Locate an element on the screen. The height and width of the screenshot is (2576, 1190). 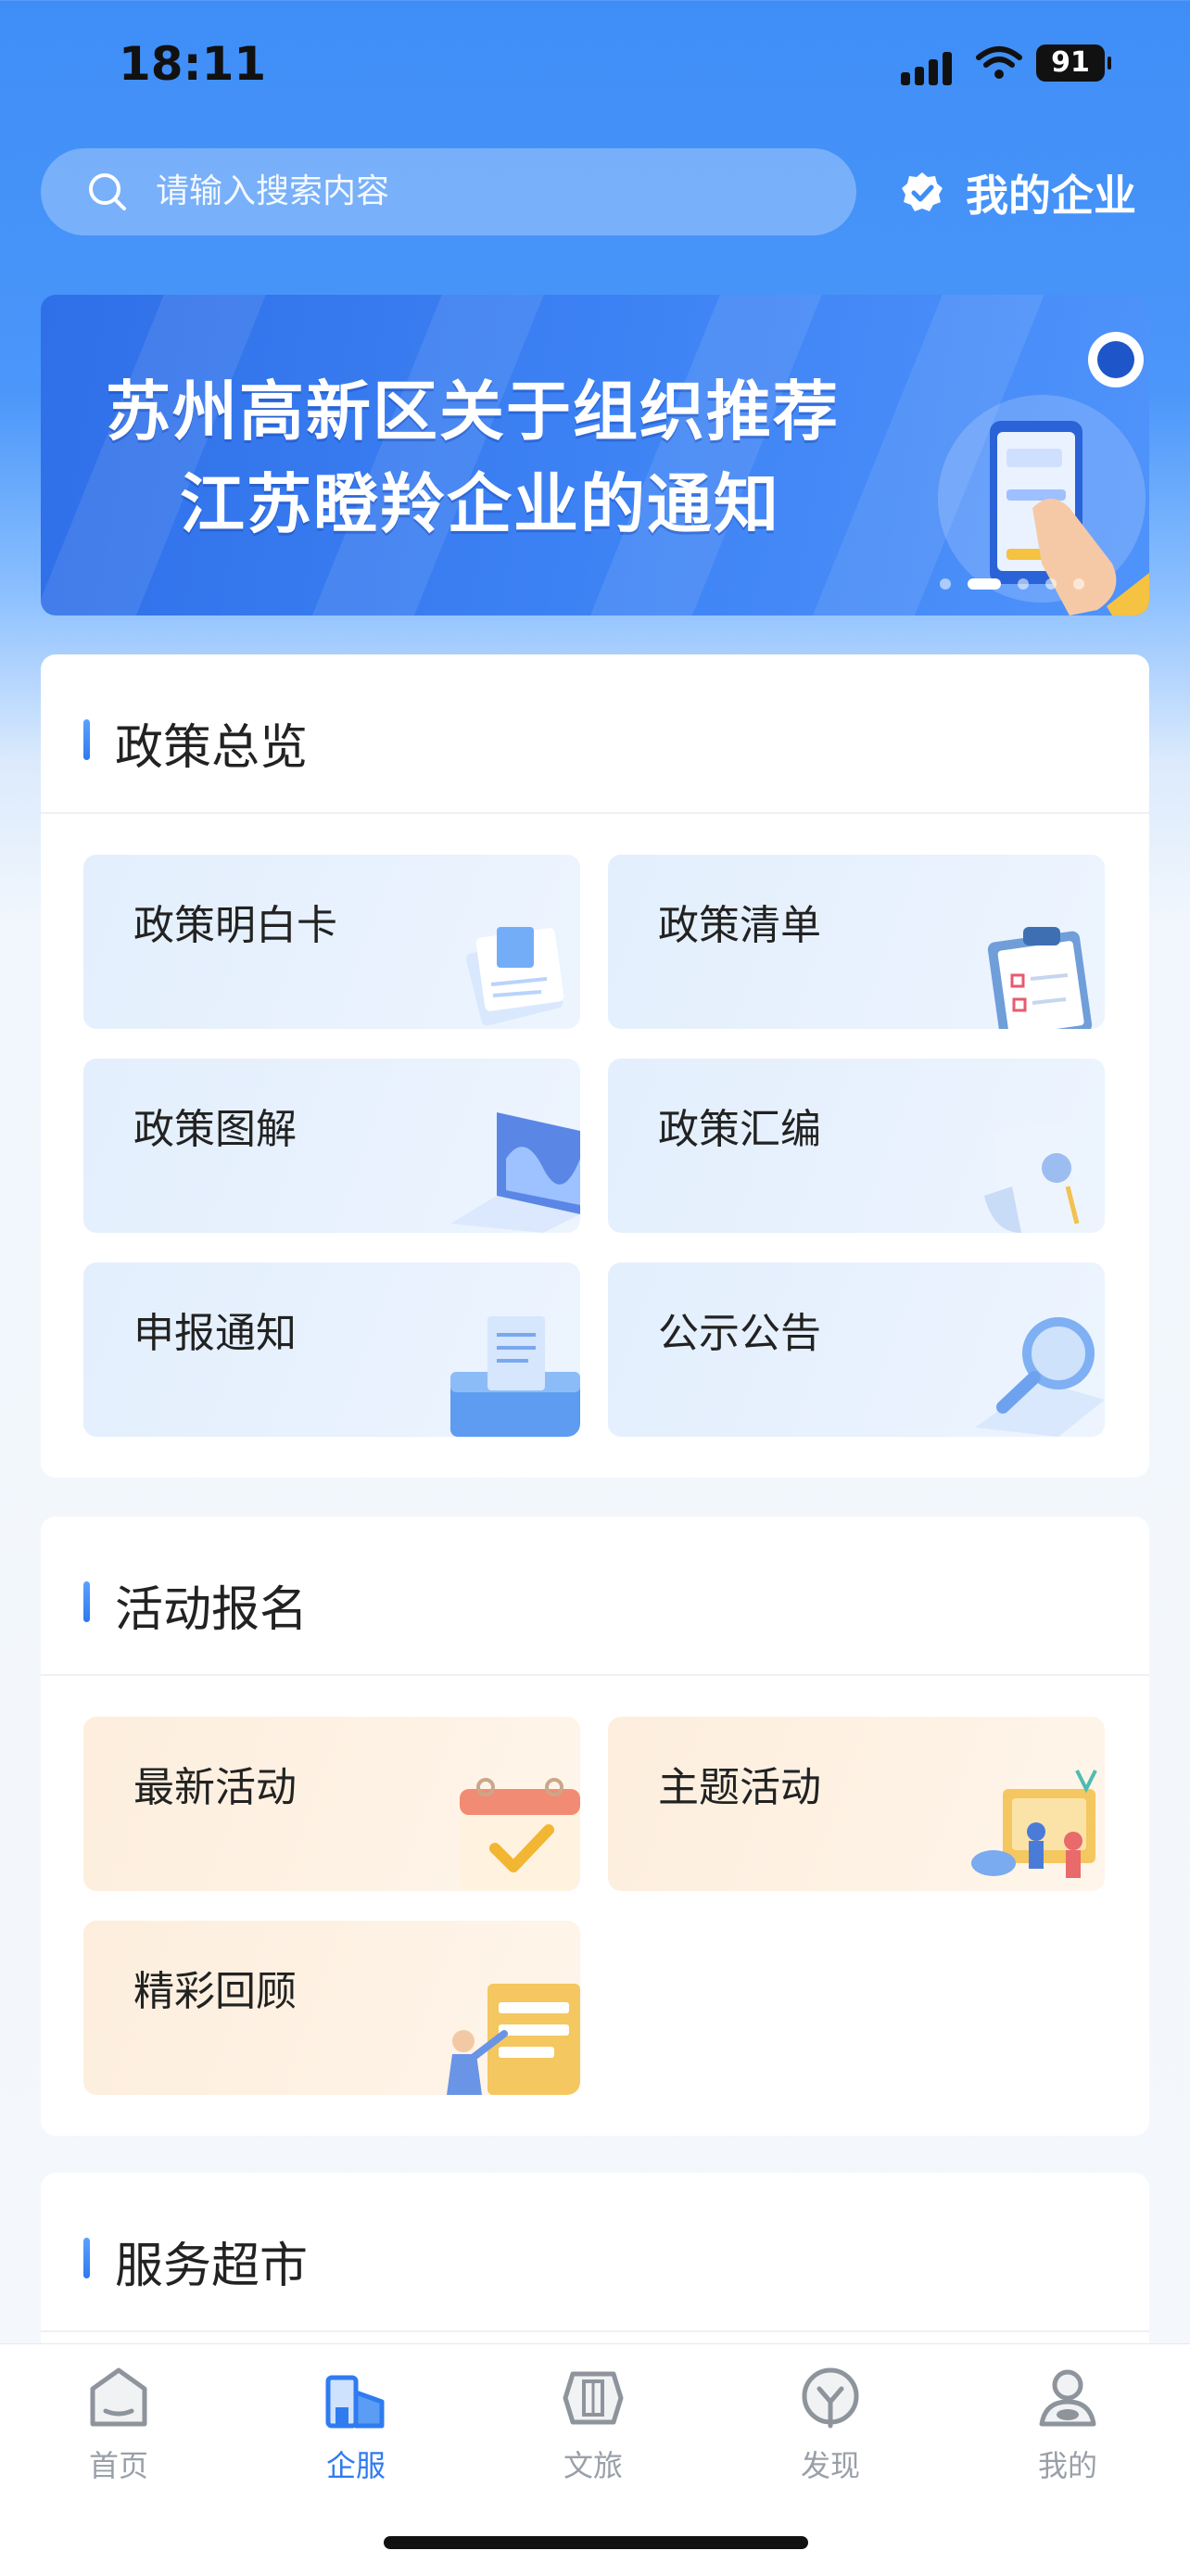
card-header: 政策总览 is located at coordinates (595, 734).